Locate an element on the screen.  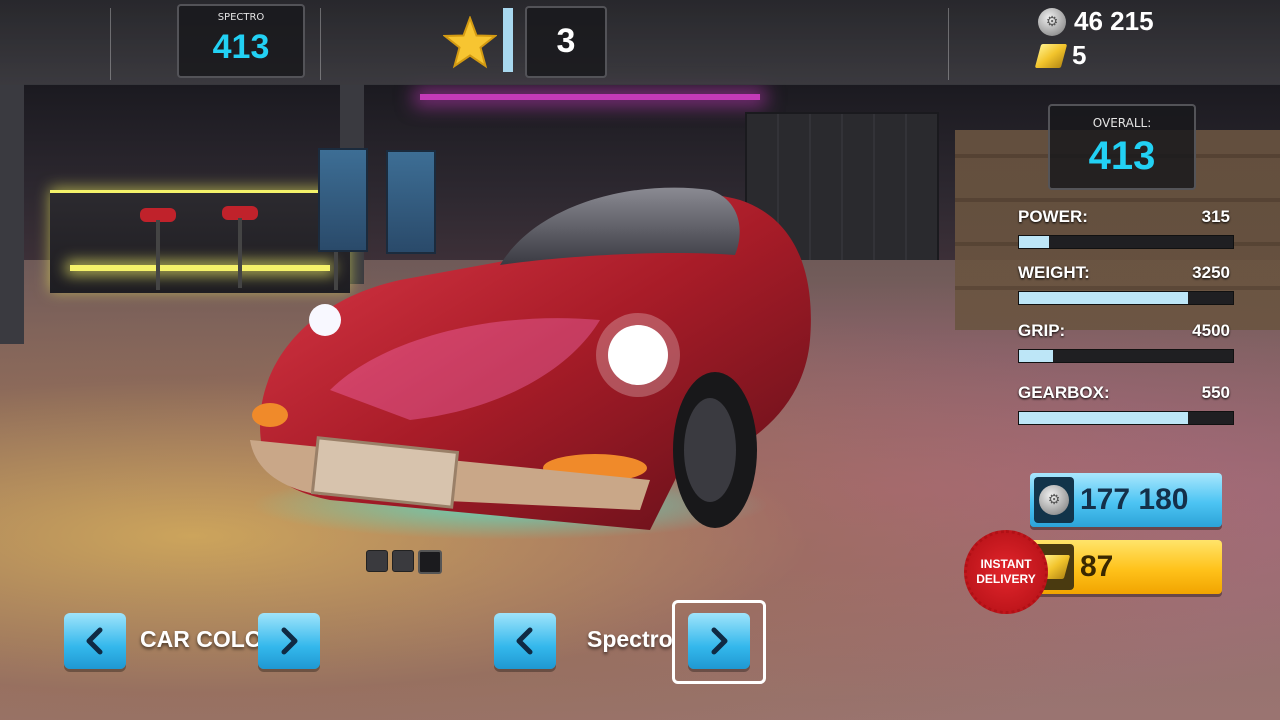
color-prev-button is located at coordinates (95, 641).